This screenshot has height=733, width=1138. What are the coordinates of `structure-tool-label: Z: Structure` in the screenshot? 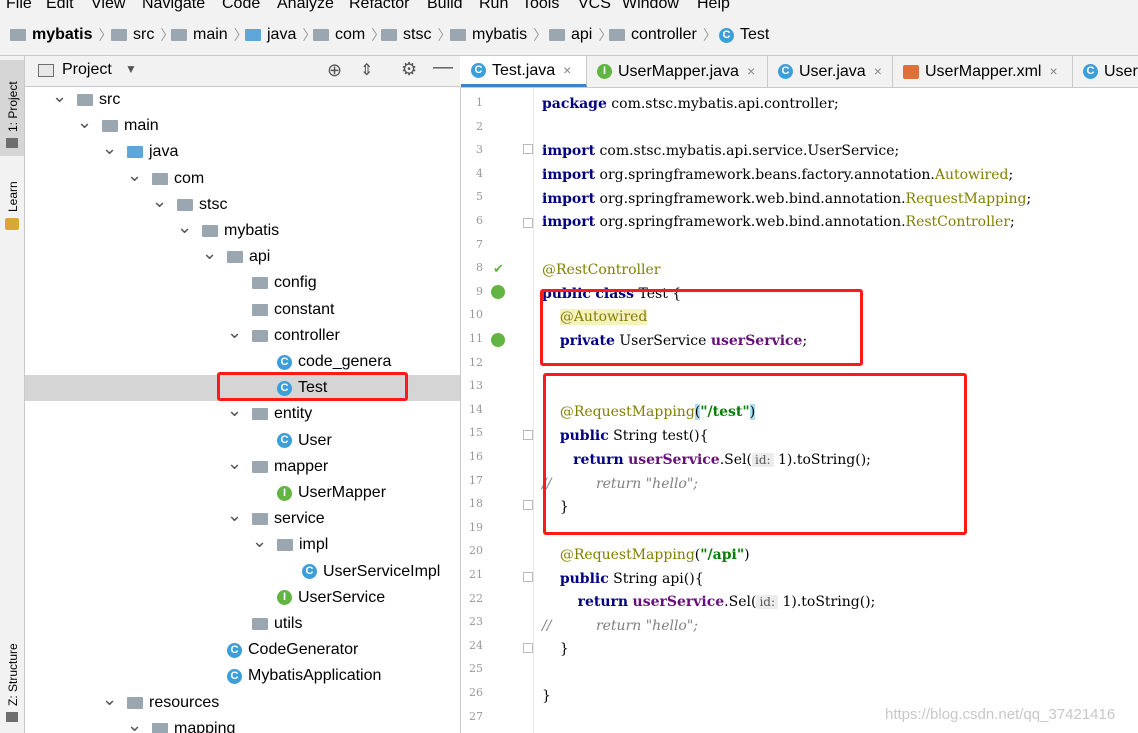 It's located at (13, 674).